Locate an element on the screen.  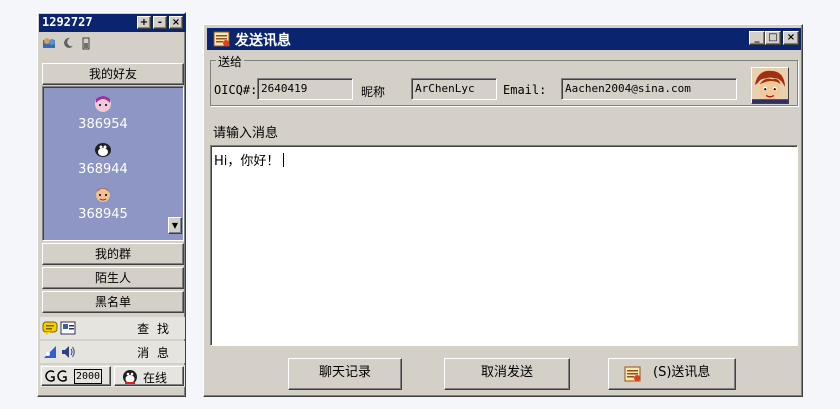
avatar is located at coordinates (770, 85).